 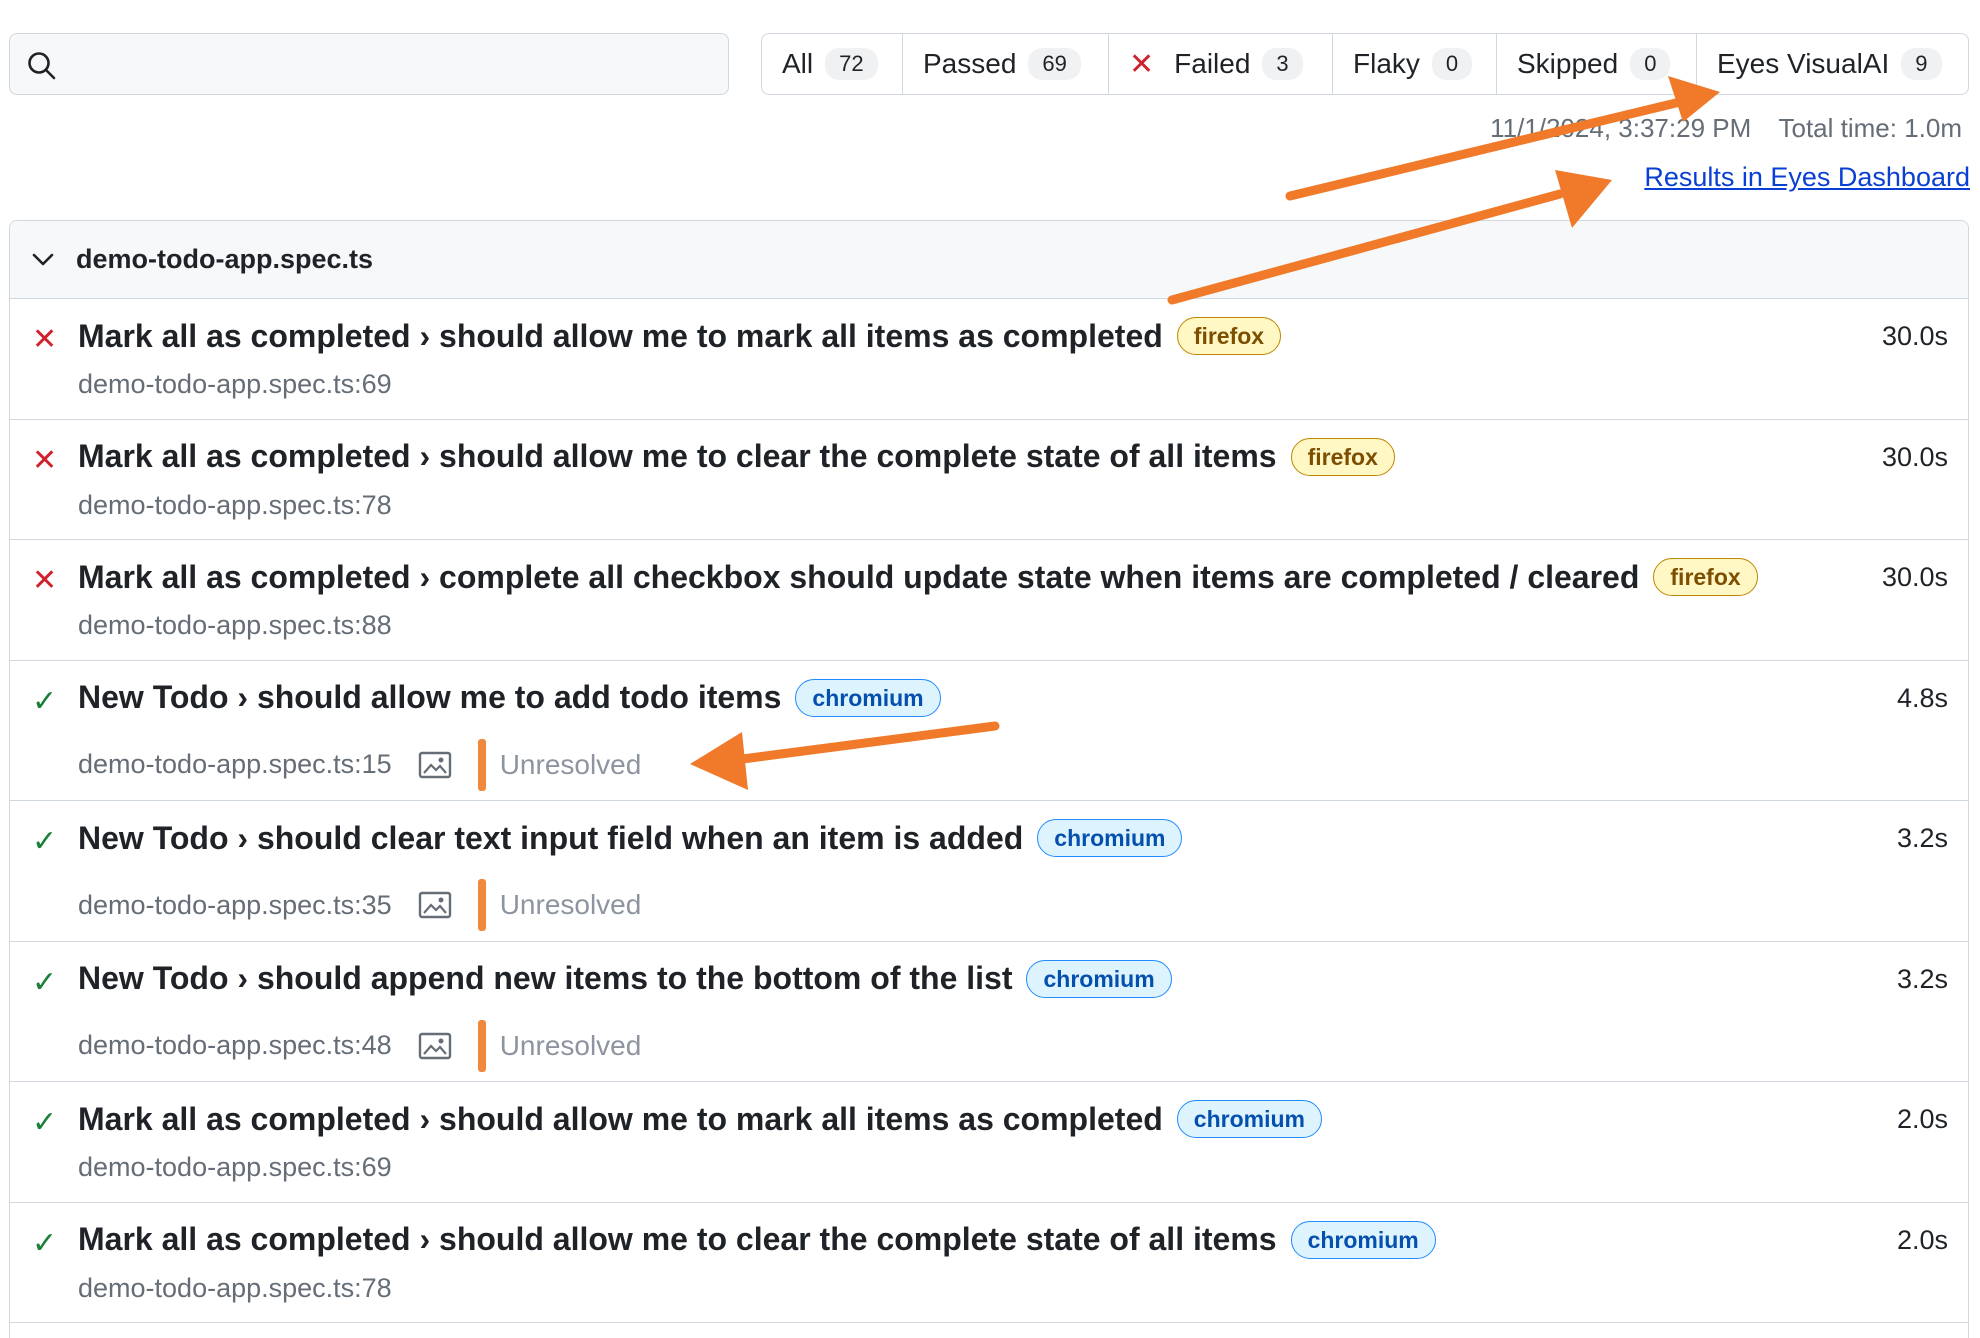 I want to click on test-location: demo-todo-app.spec.ts:35 Unresolved, so click(x=359, y=905).